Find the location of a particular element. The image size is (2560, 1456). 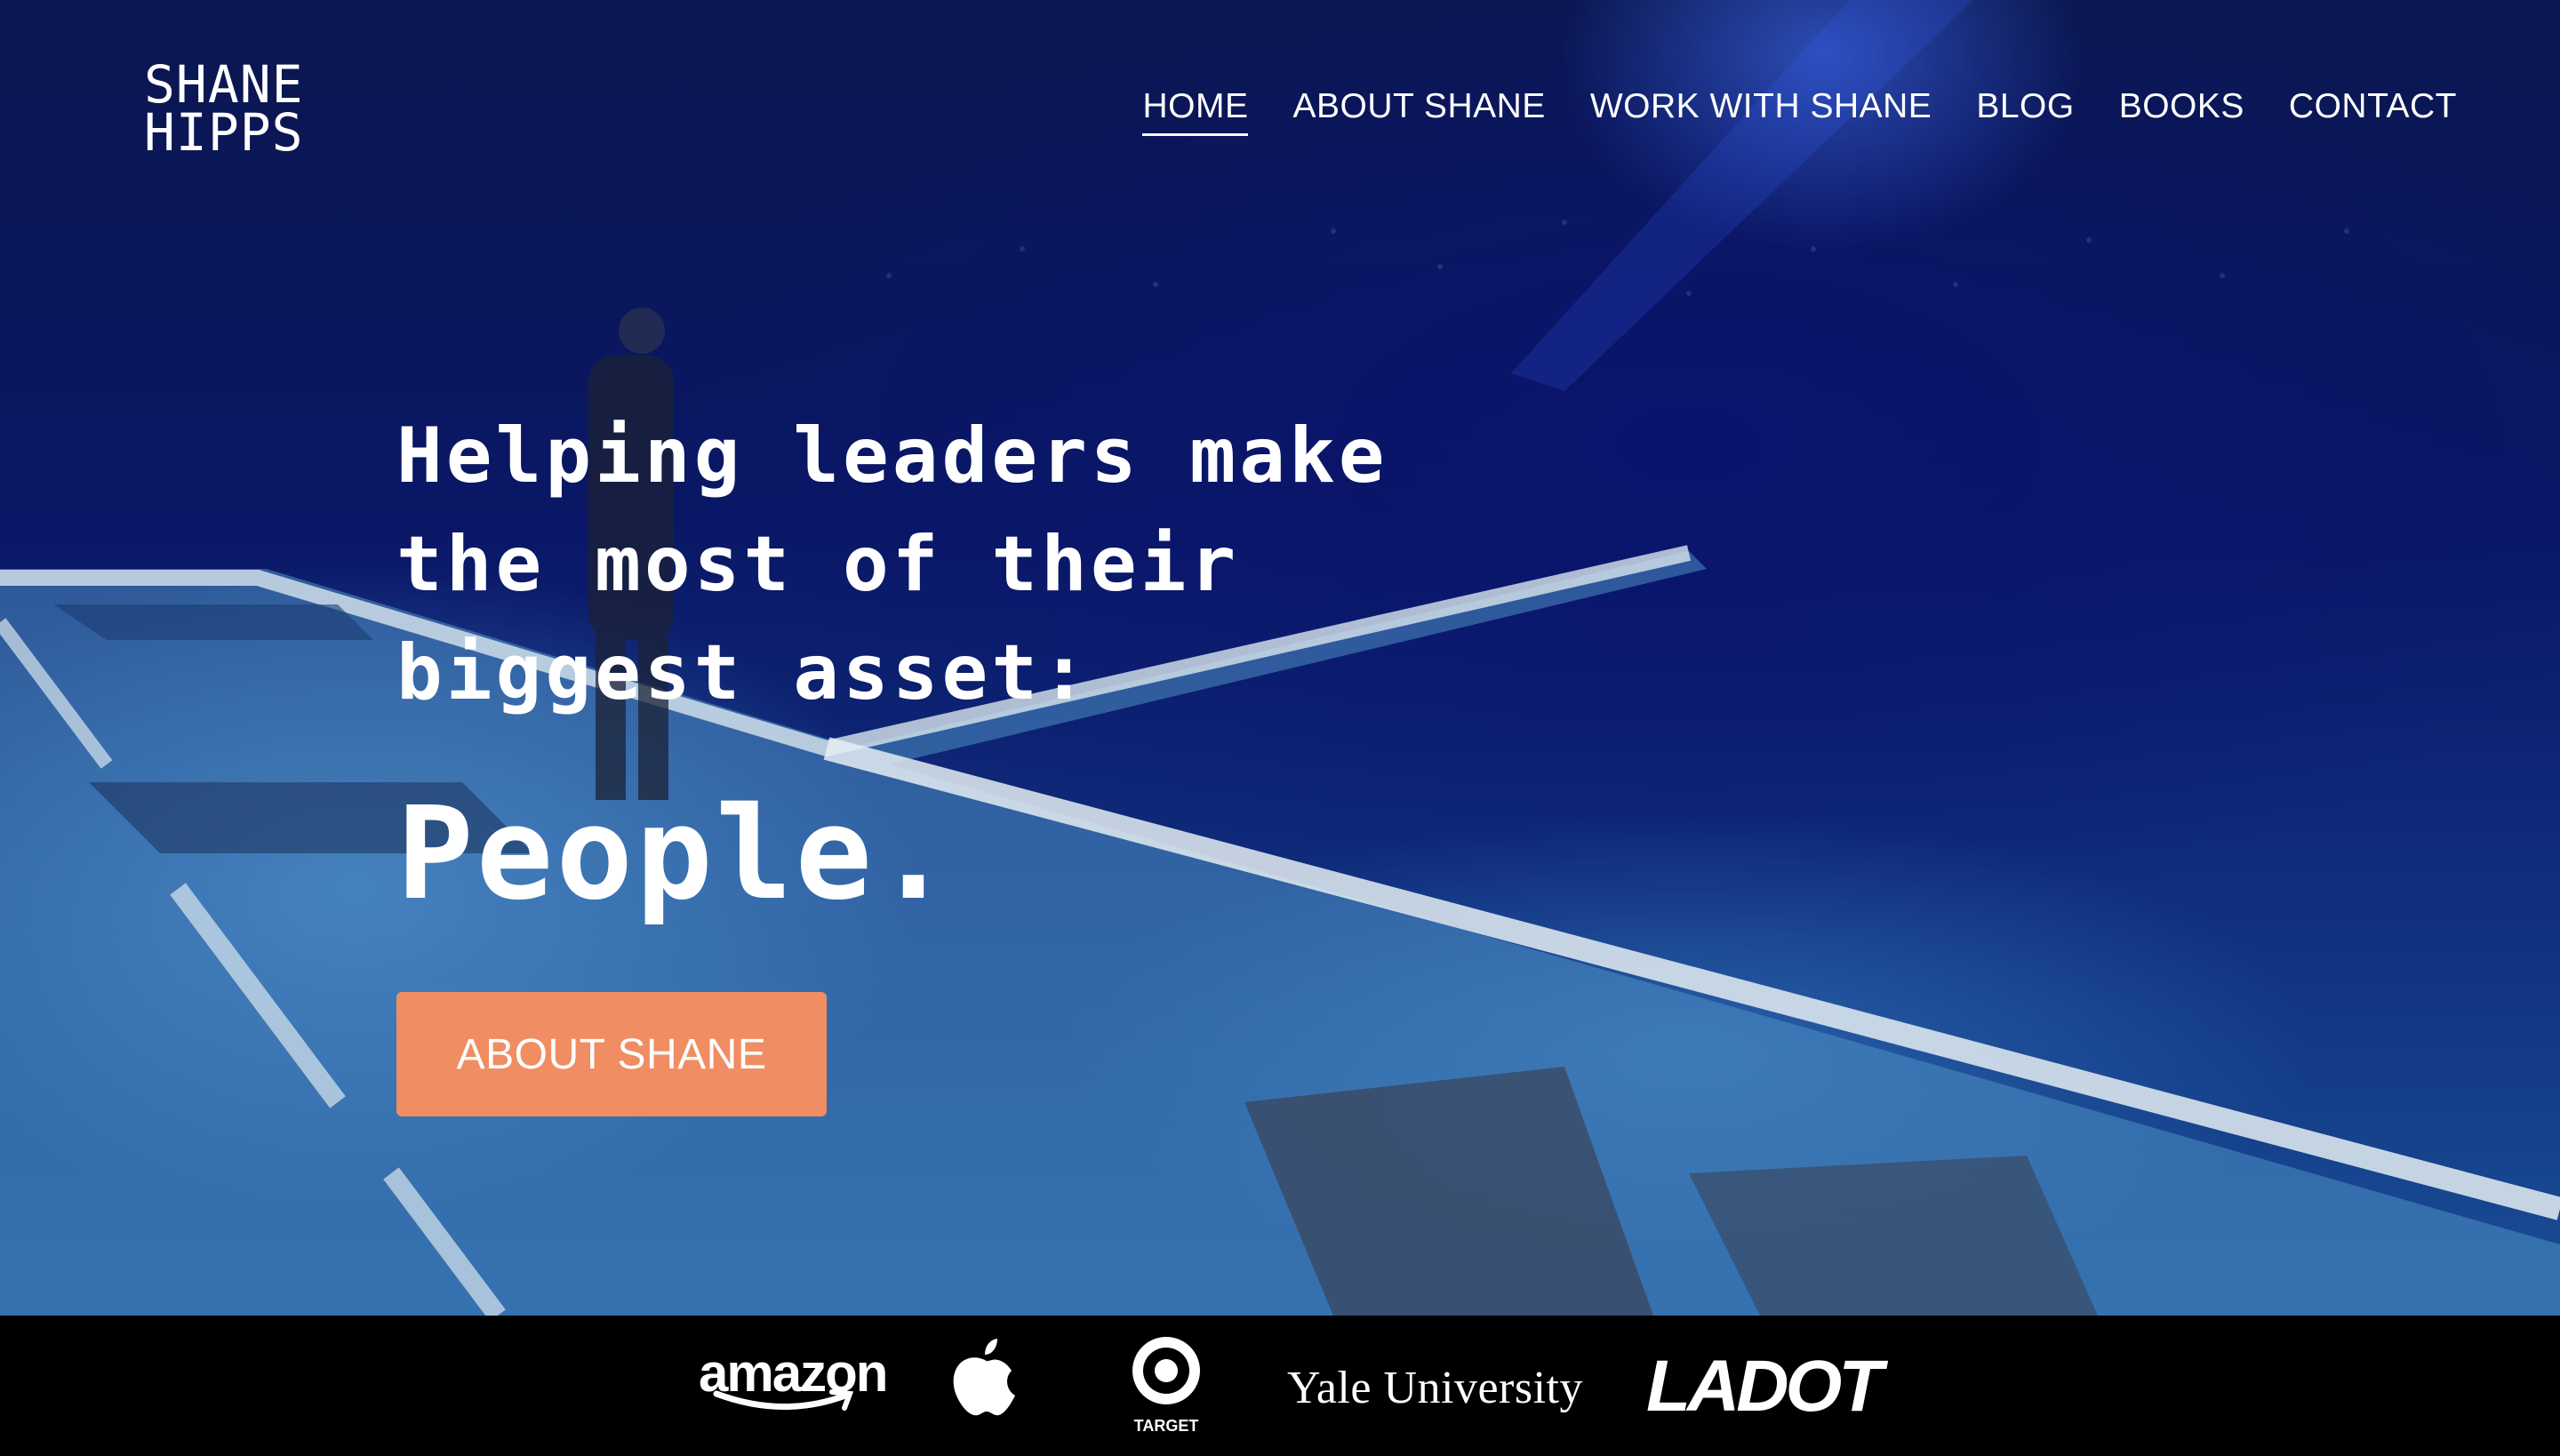

target-wordmark: TARGET is located at coordinates (1166, 1426).